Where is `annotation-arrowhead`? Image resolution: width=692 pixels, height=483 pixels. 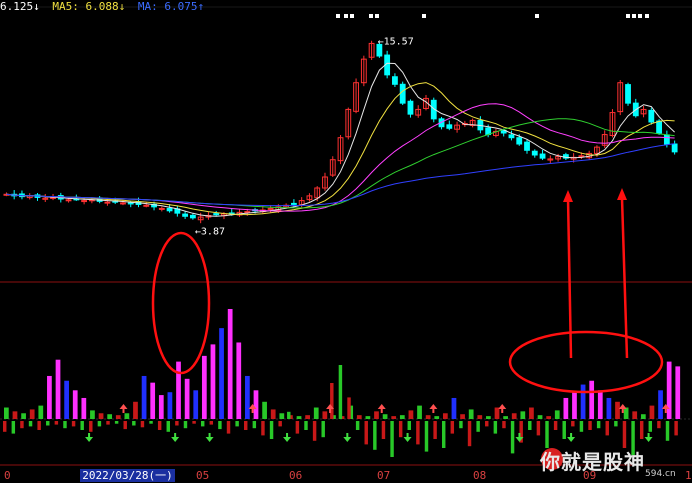 annotation-arrowhead is located at coordinates (568, 196).